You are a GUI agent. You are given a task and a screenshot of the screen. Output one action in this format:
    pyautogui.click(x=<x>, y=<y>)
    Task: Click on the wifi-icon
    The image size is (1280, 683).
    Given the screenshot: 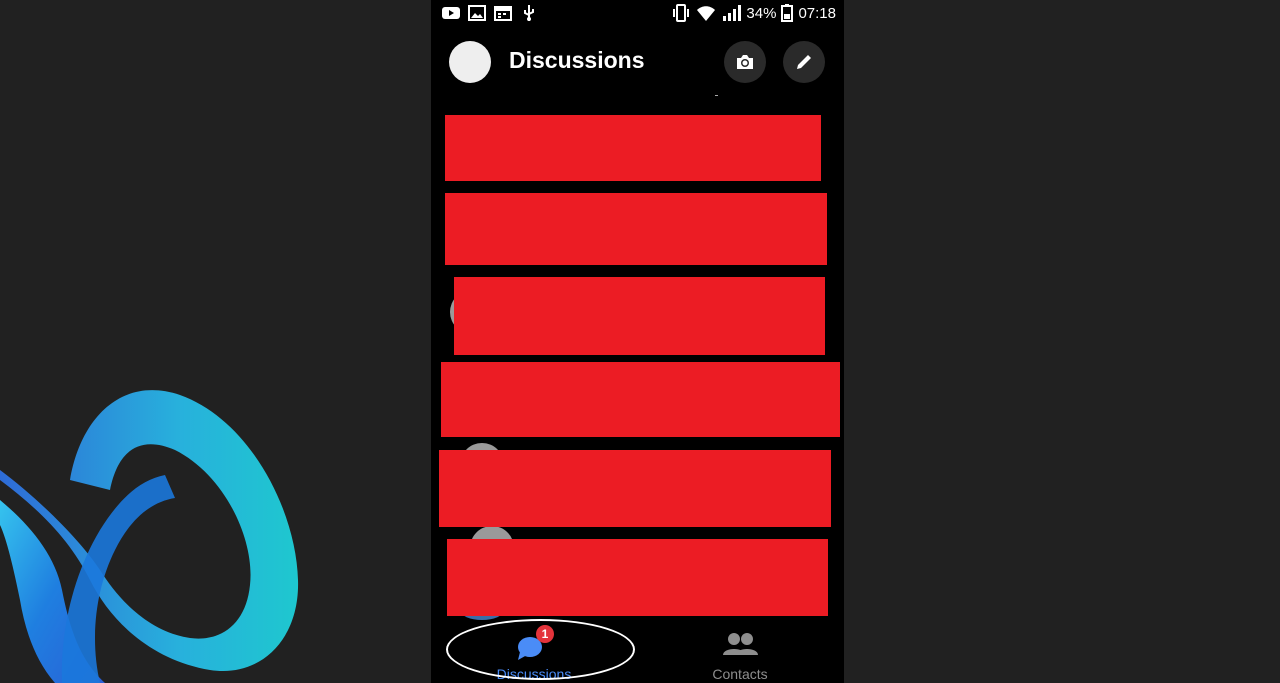 What is the action you would take?
    pyautogui.click(x=706, y=13)
    